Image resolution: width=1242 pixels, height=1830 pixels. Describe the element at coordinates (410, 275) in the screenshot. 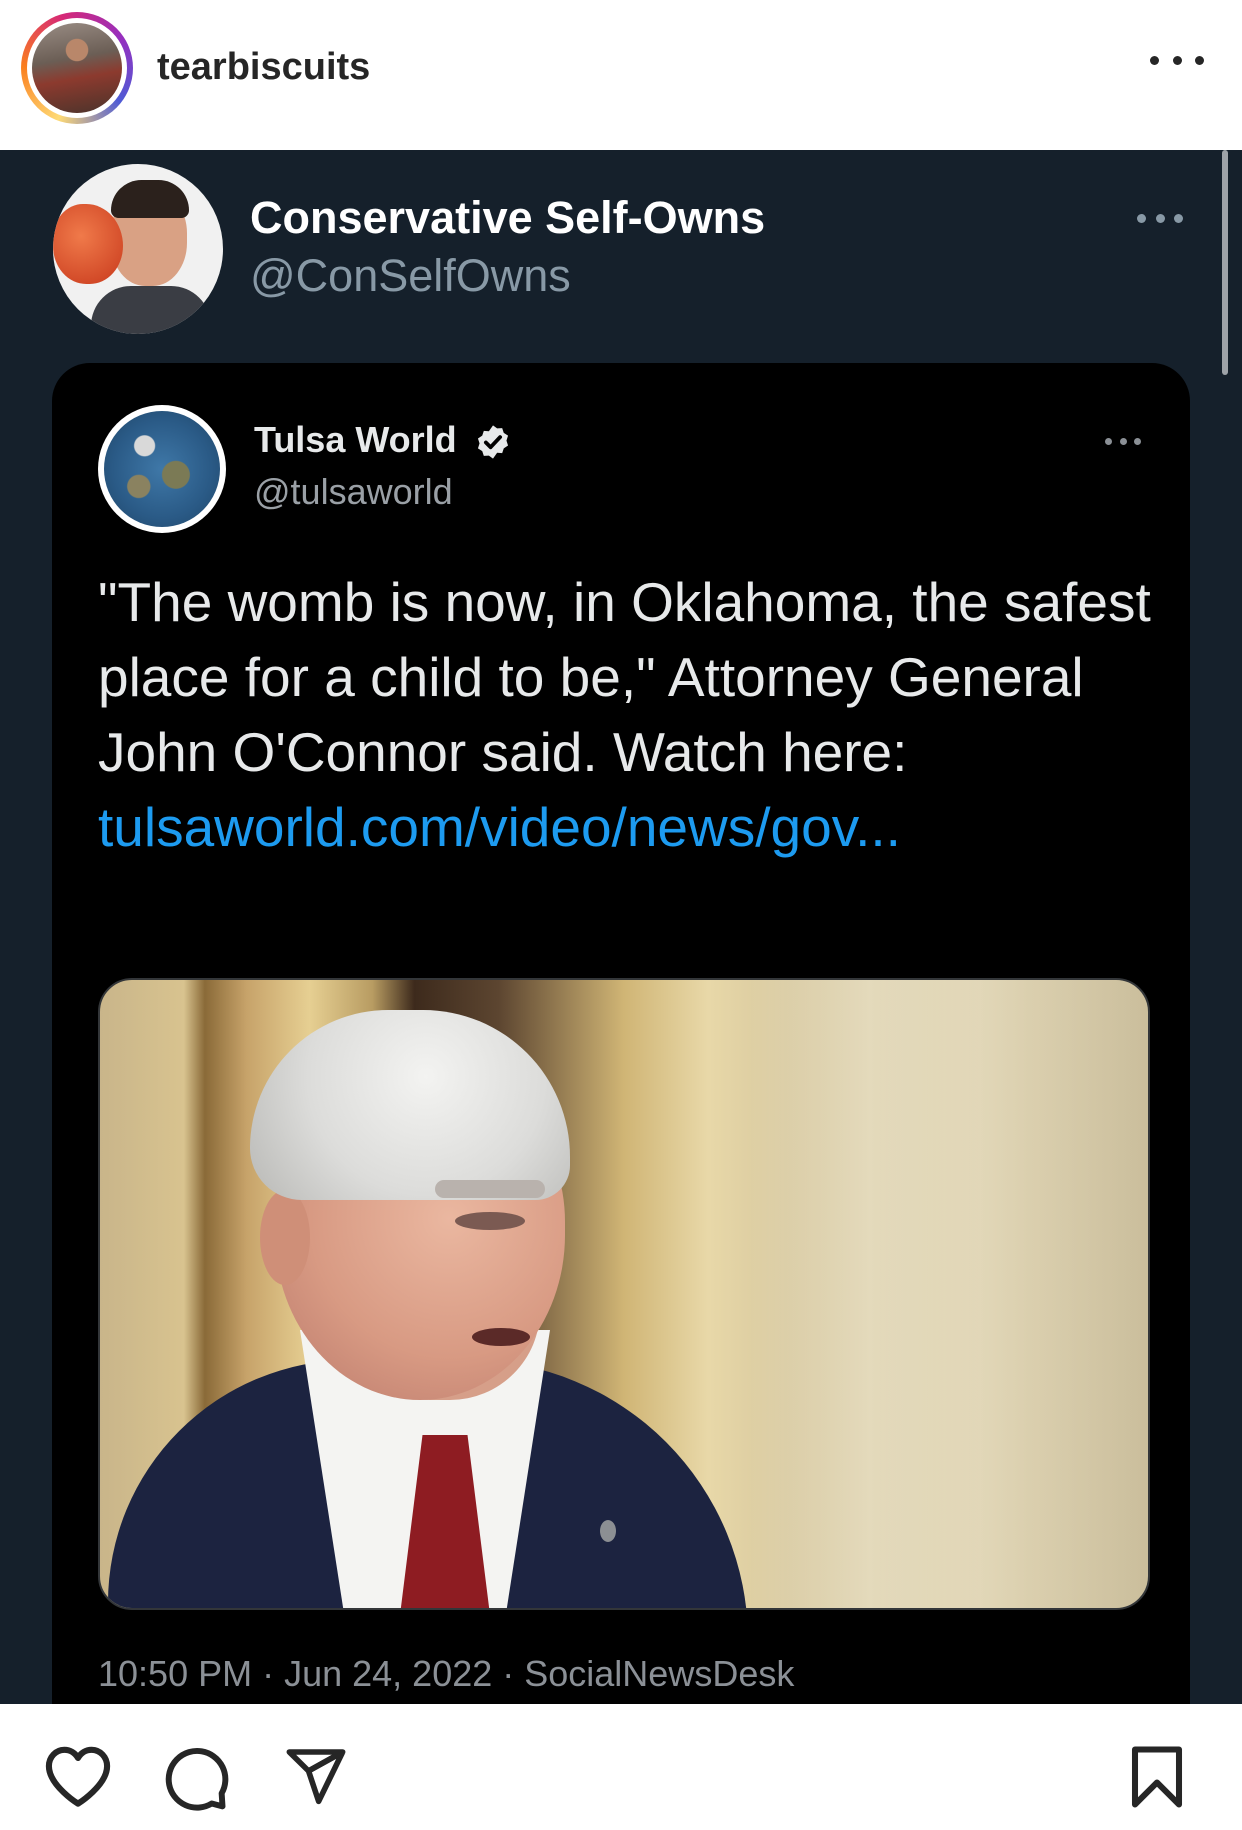

I see `retweeter-handle: @ConSelfOwns` at that location.